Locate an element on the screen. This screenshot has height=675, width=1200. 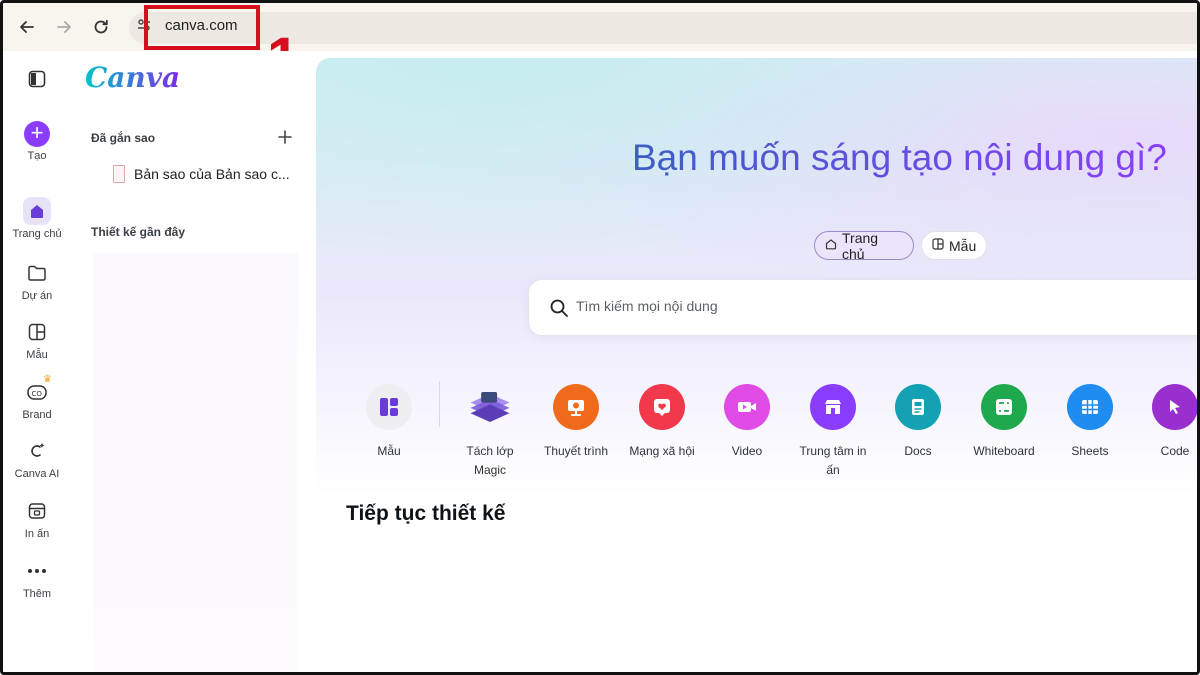
rail-label-brand: Brand is located at coordinates (37, 415).